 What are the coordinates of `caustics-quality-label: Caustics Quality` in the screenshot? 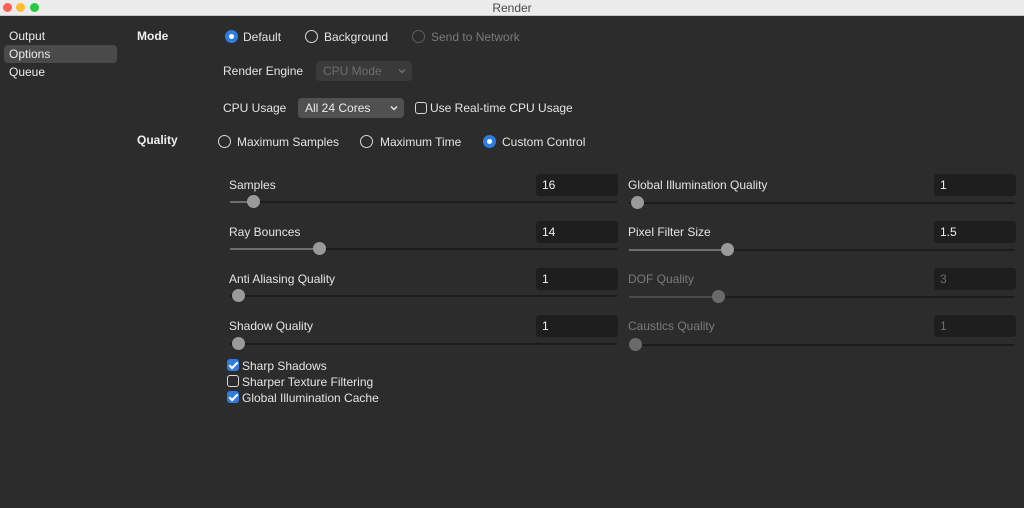 It's located at (671, 326).